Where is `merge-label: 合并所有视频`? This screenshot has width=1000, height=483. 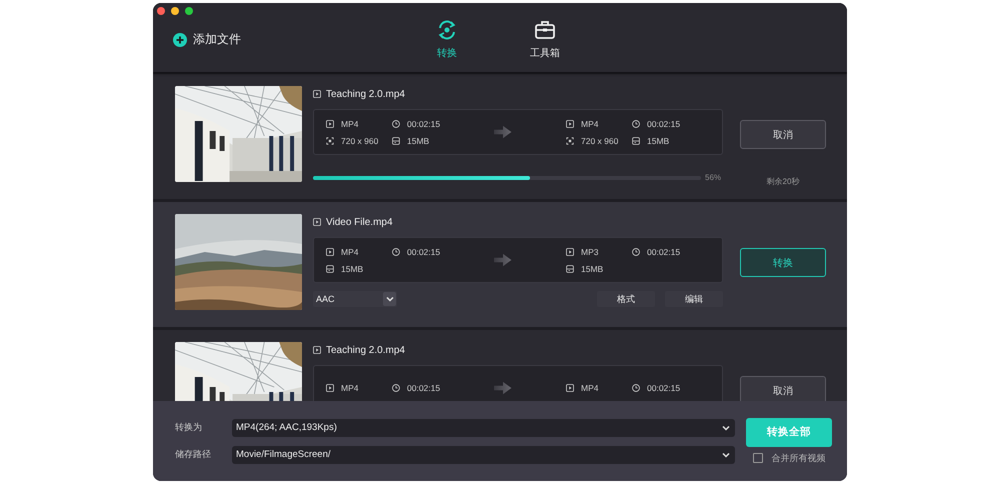 merge-label: 合并所有视频 is located at coordinates (799, 458).